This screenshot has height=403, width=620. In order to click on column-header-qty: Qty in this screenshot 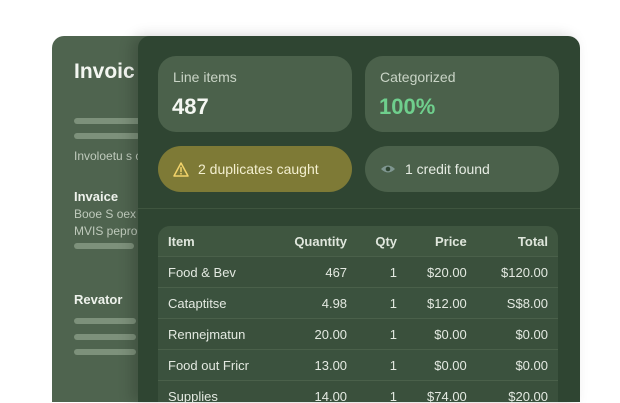, I will do `click(372, 241)`.